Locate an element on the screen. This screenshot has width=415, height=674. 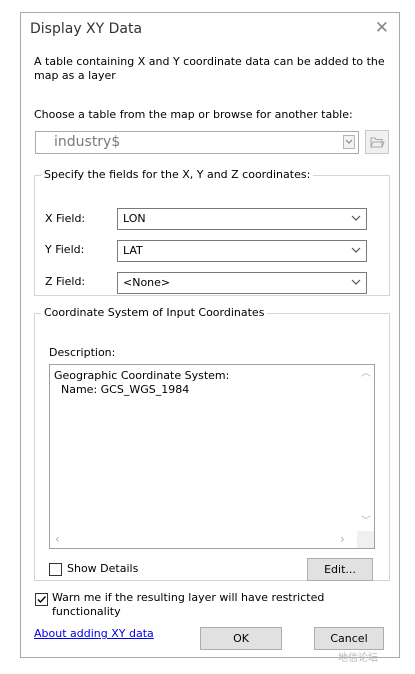
title-bar: Display XY Data ✕ is located at coordinates (210, 31).